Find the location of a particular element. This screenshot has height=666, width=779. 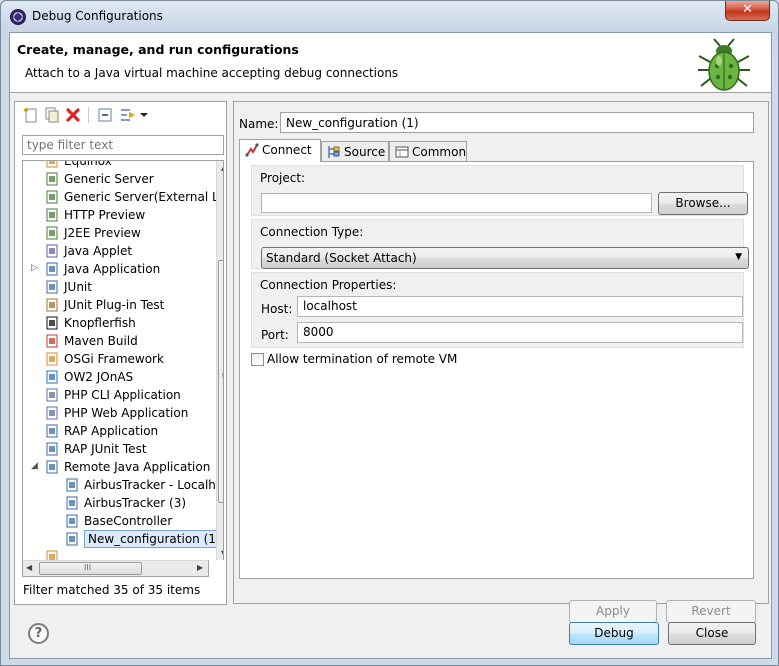

common-icon is located at coordinates (402, 152).